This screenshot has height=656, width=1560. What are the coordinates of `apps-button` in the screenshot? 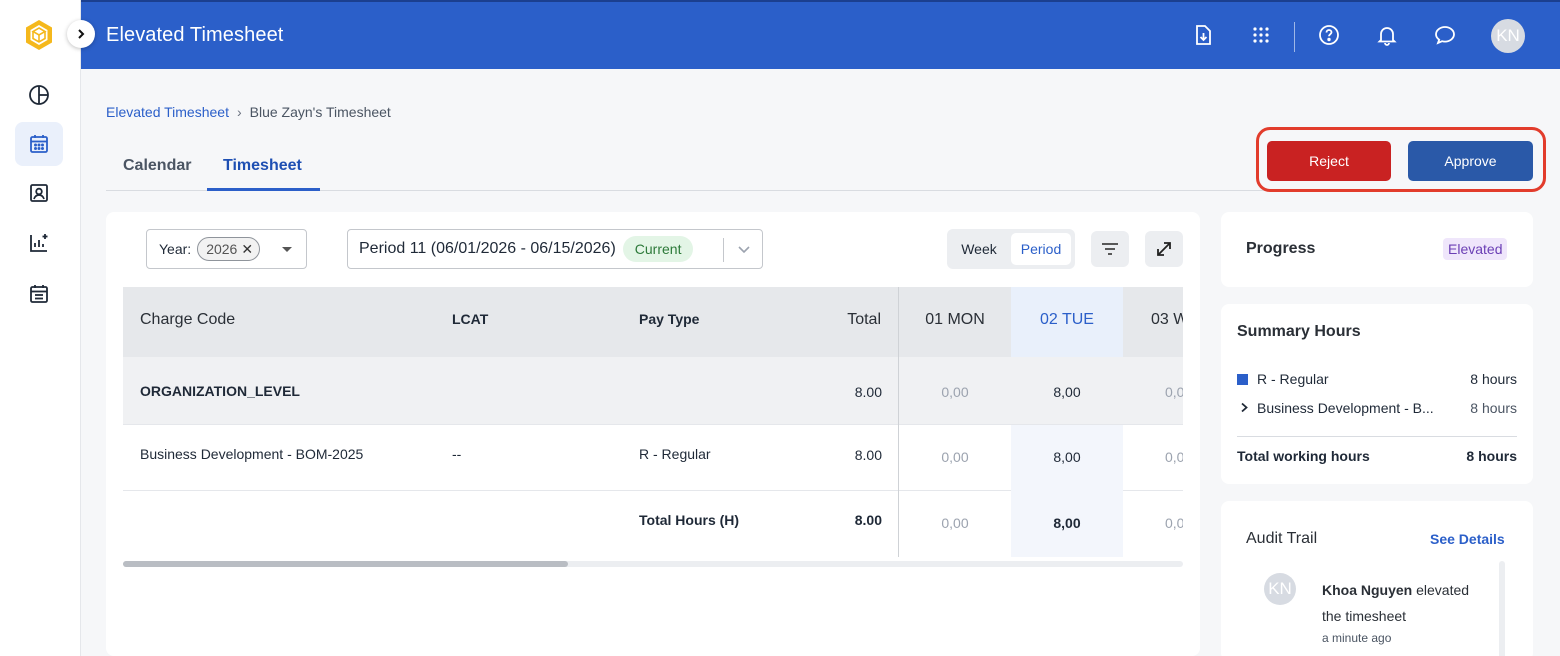 It's located at (1261, 35).